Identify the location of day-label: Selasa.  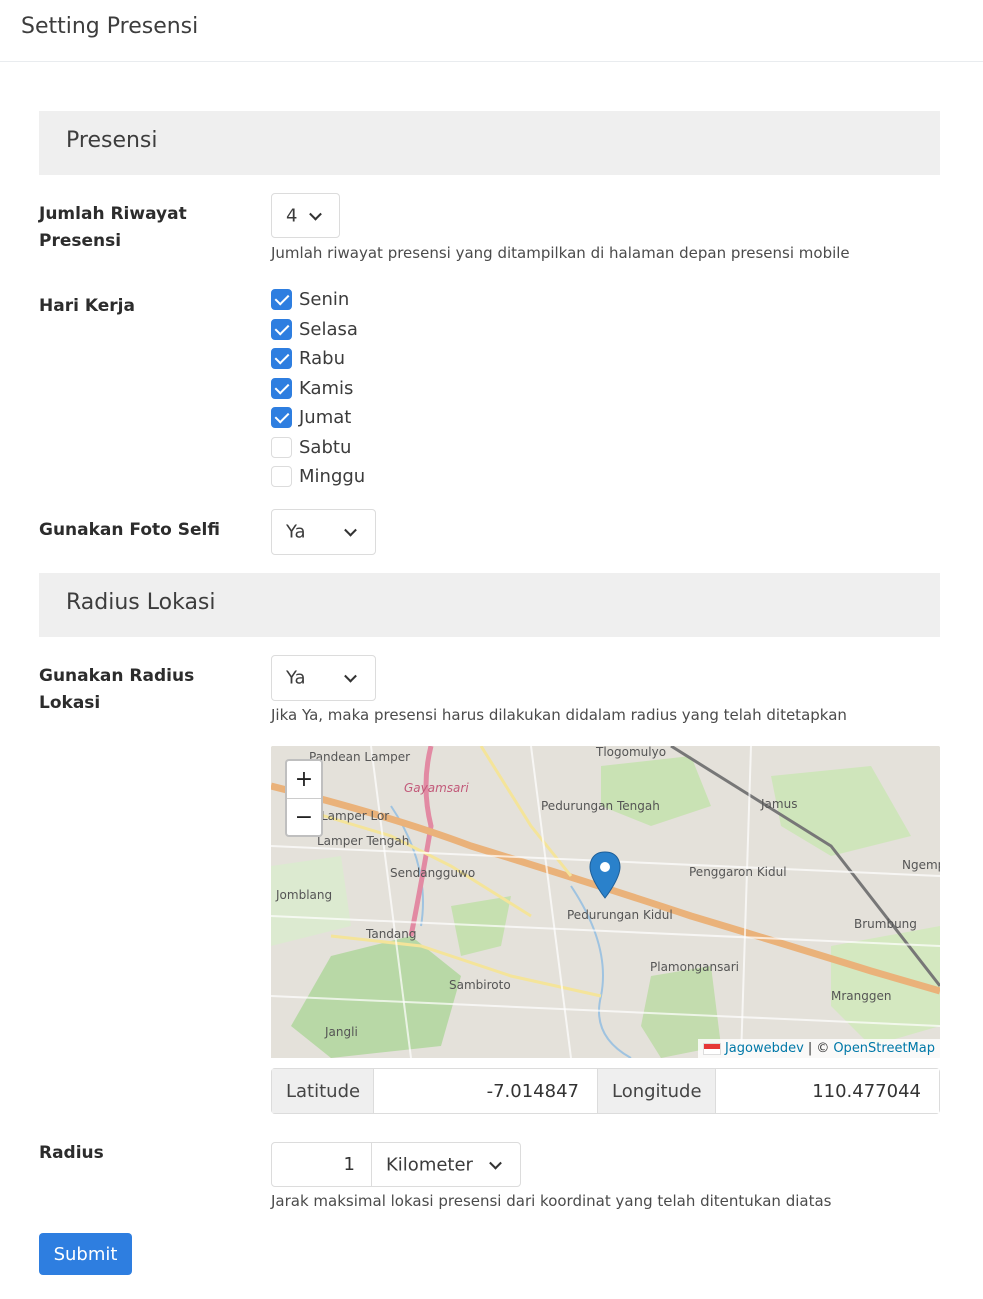
(328, 329).